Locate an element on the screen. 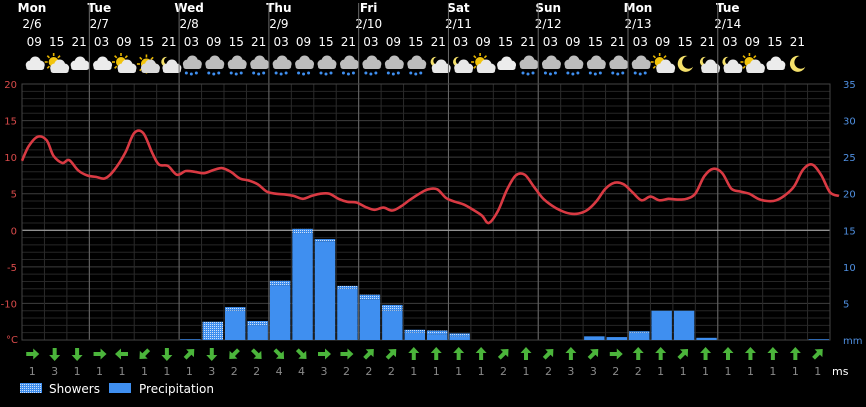  legend-precipitation-label: Precipitation is located at coordinates (176, 389).